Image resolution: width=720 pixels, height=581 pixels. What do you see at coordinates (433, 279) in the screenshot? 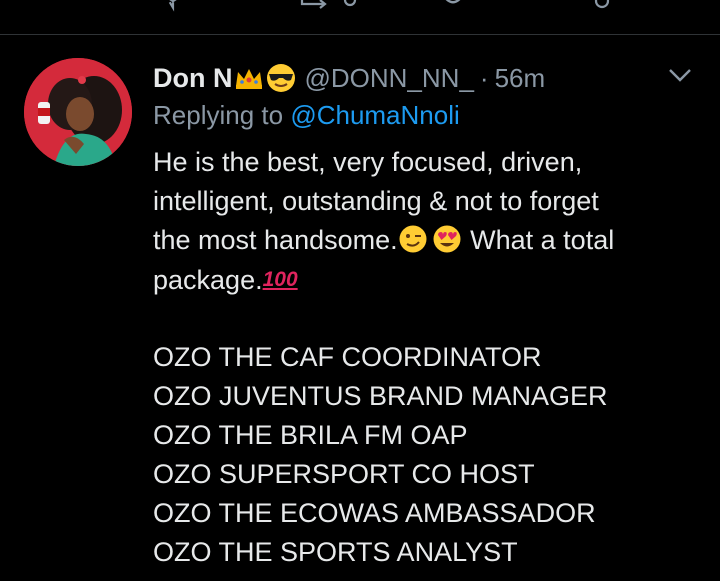
I see `body-line: package.100` at bounding box center [433, 279].